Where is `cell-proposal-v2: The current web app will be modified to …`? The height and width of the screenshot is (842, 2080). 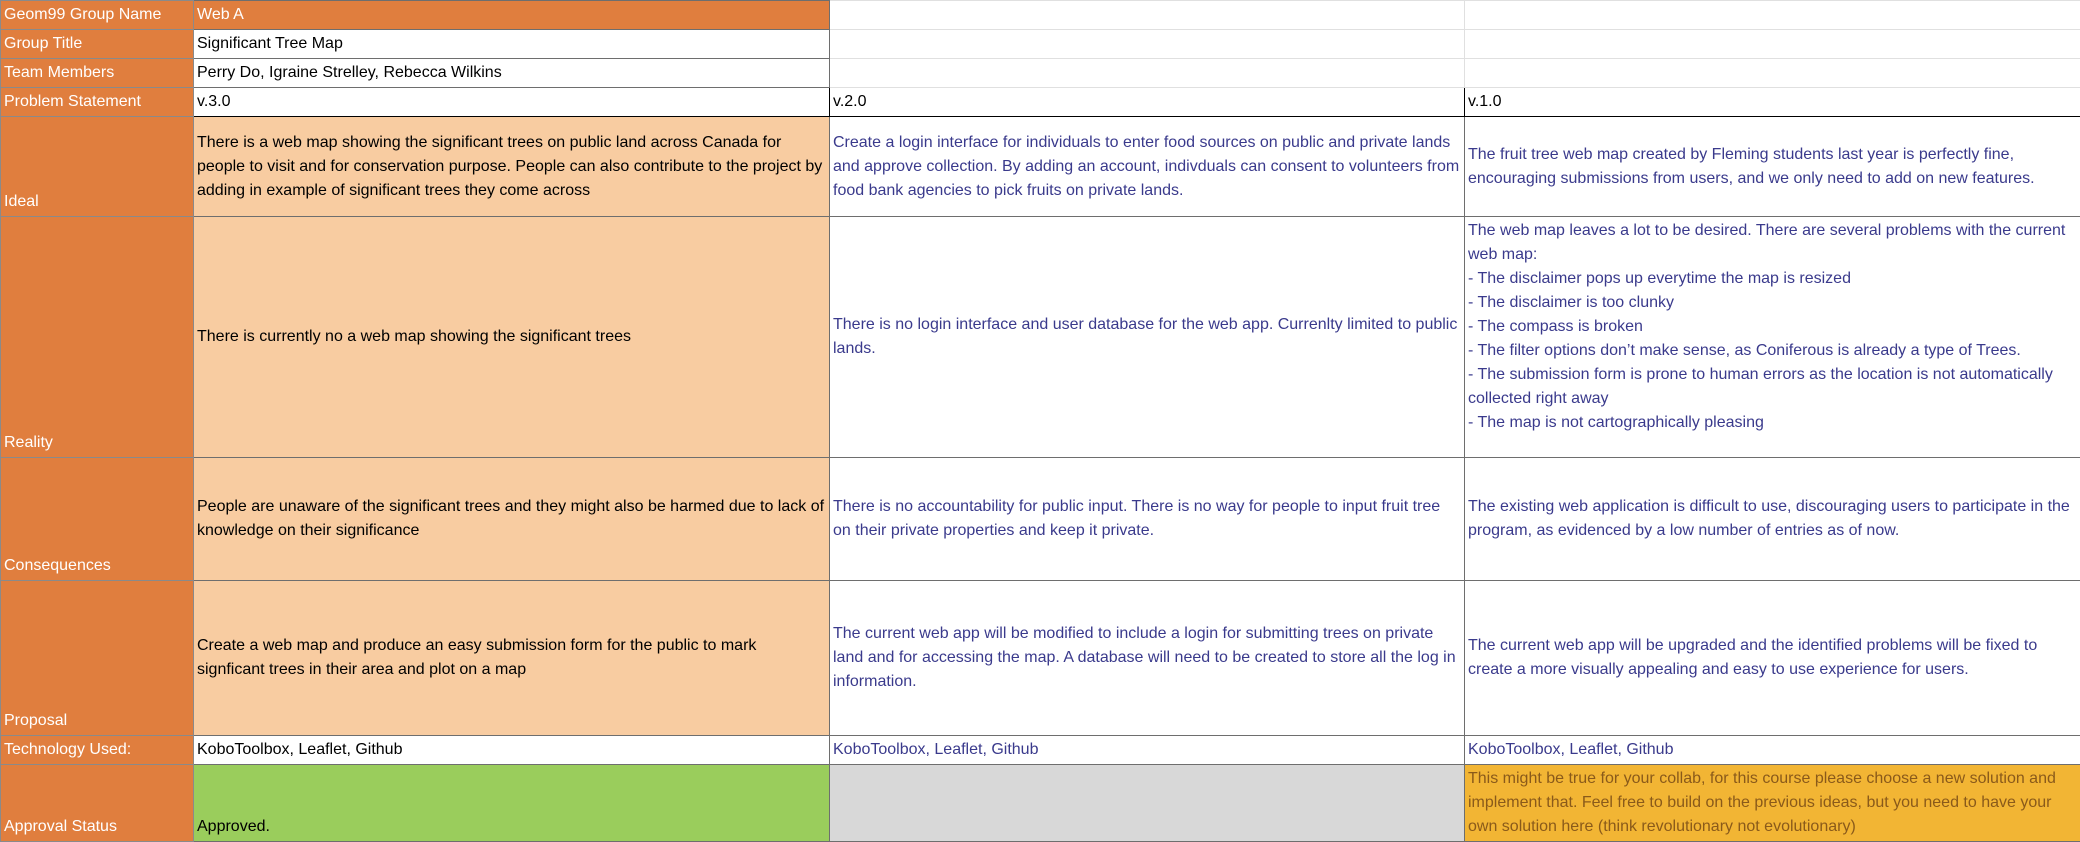
cell-proposal-v2: The current web app will be modified to … is located at coordinates (1147, 658).